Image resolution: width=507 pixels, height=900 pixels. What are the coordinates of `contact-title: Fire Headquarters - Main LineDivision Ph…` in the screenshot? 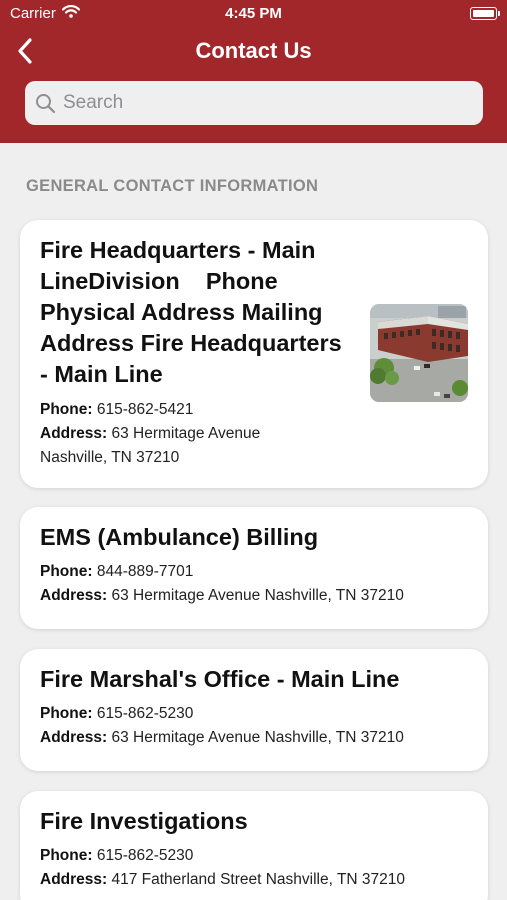 It's located at (194, 312).